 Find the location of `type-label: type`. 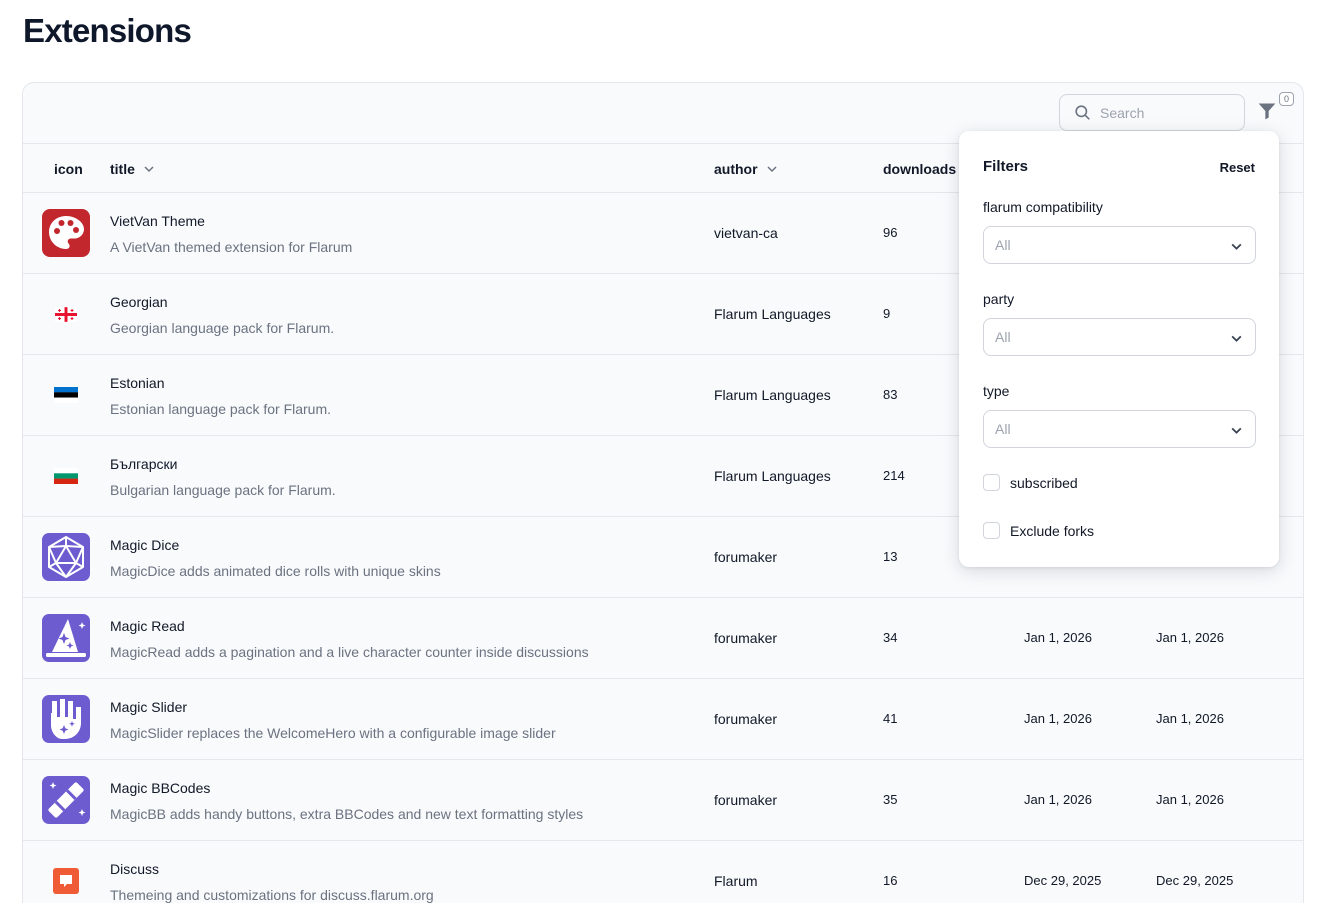

type-label: type is located at coordinates (996, 391).